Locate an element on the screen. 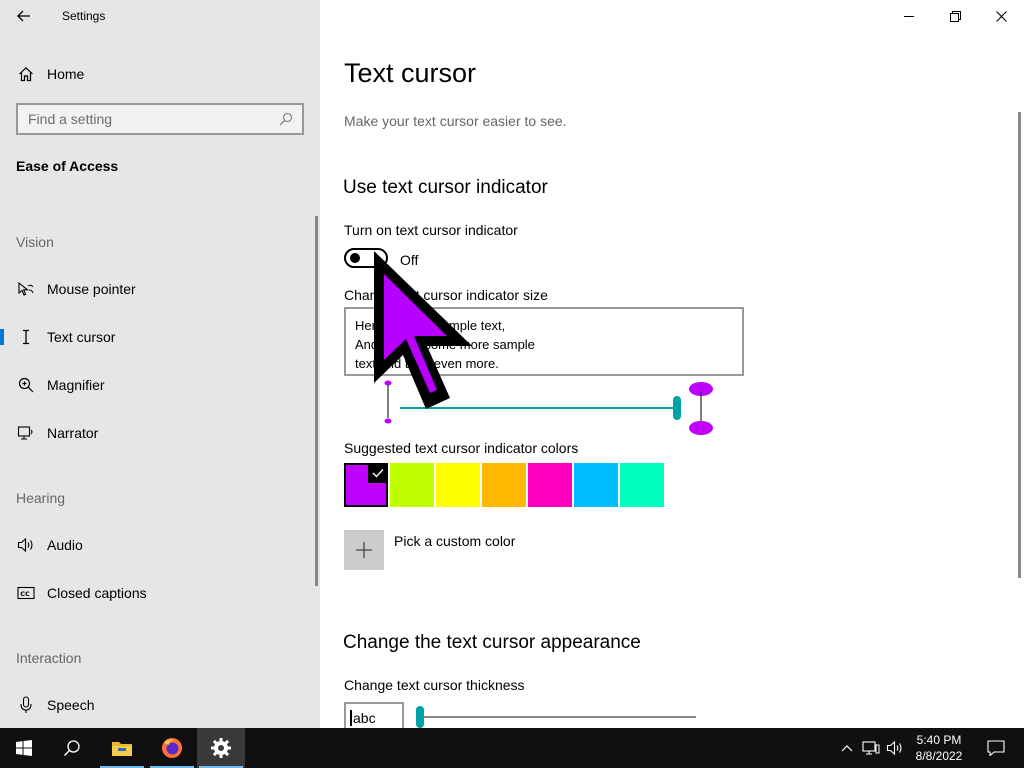  clock-time: 5:40 PM is located at coordinates (939, 740).